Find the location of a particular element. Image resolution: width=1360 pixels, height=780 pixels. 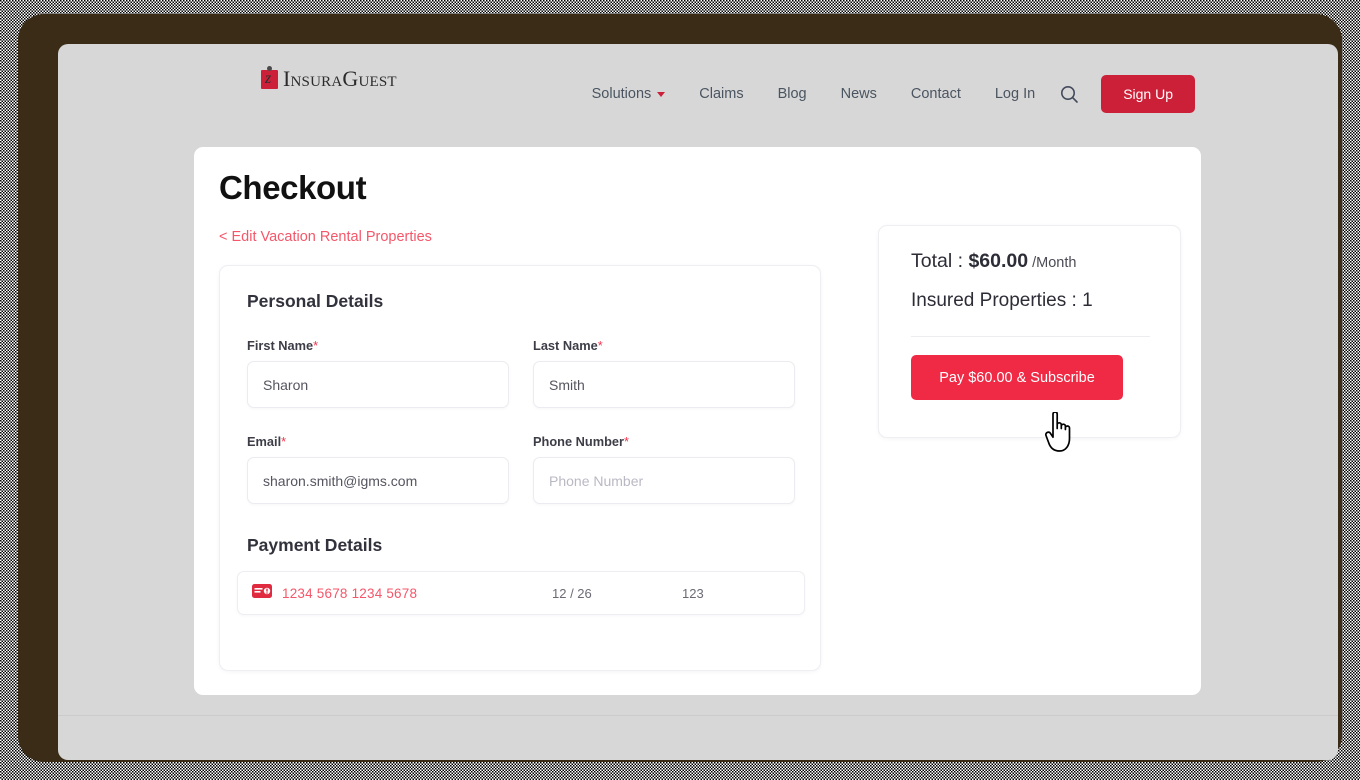

first-name-field-group: First Name* is located at coordinates (378, 373).